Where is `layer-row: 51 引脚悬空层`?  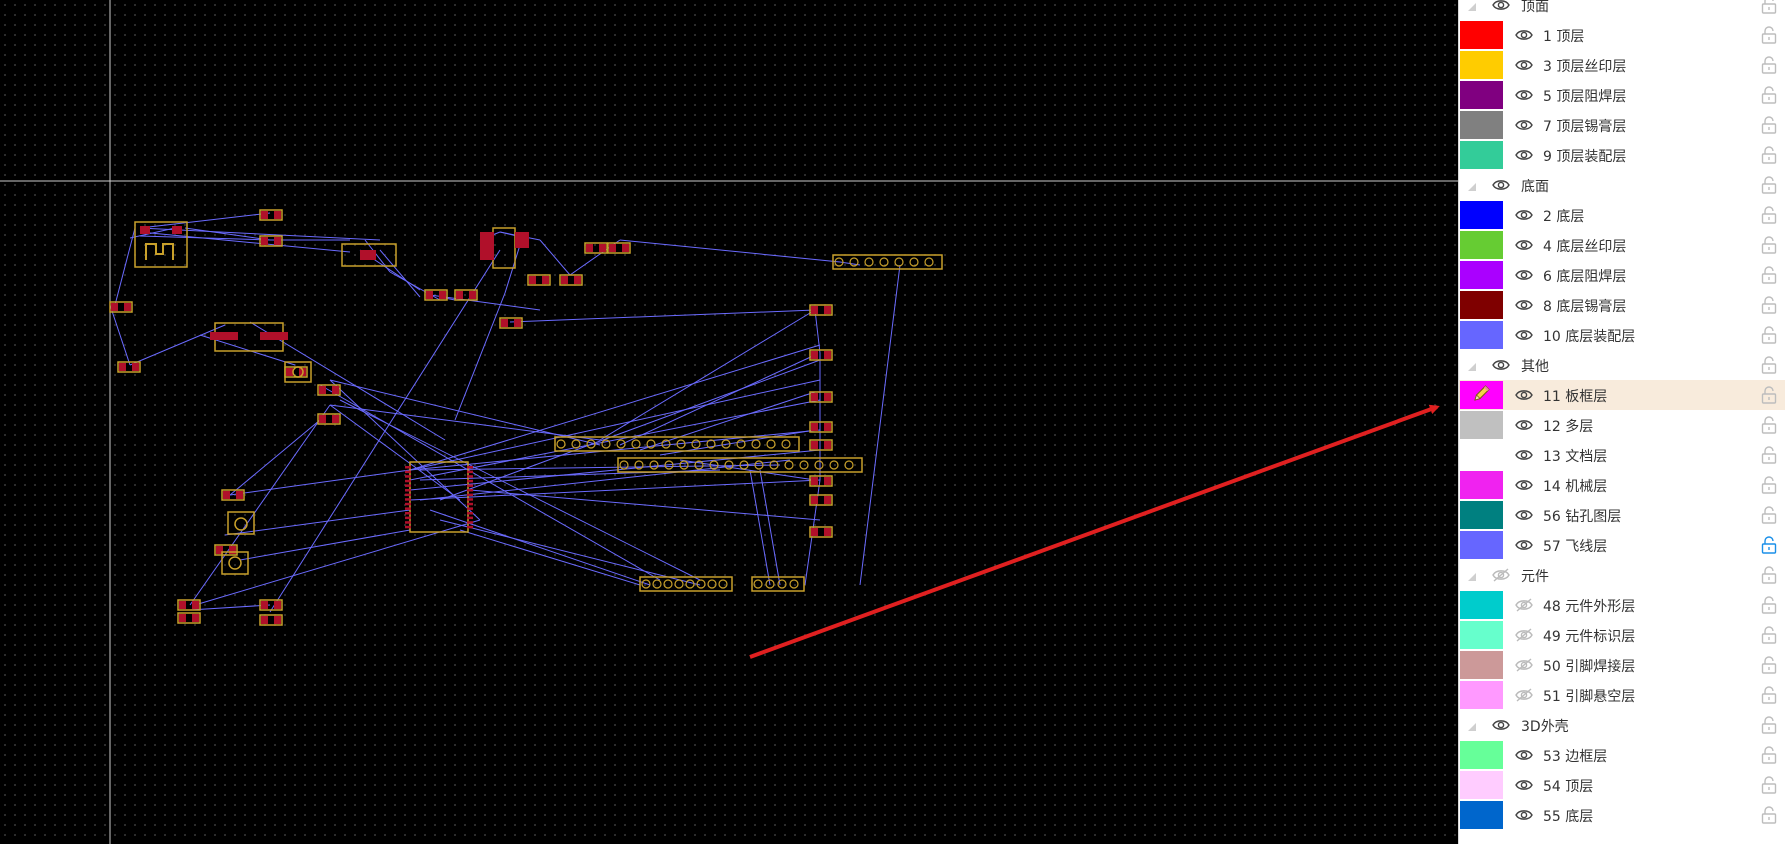
layer-row: 51 引脚悬空层 is located at coordinates (1622, 695).